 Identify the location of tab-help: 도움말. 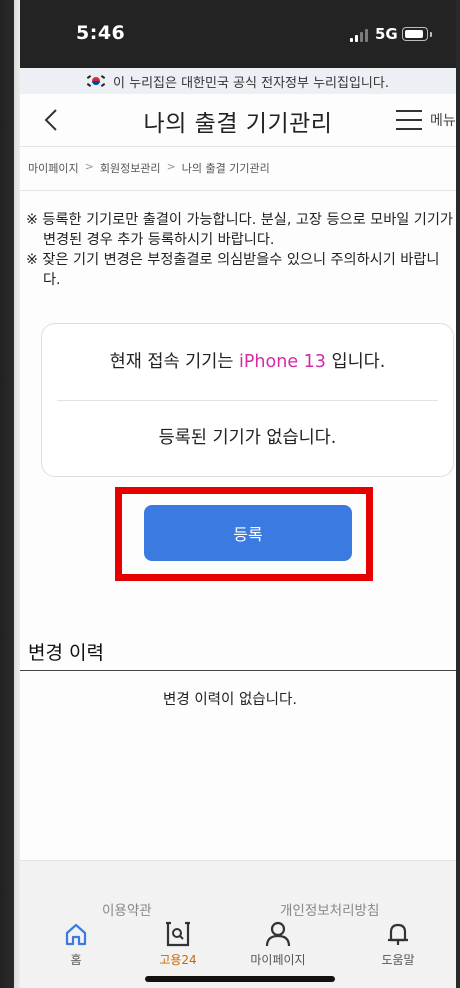
(398, 948).